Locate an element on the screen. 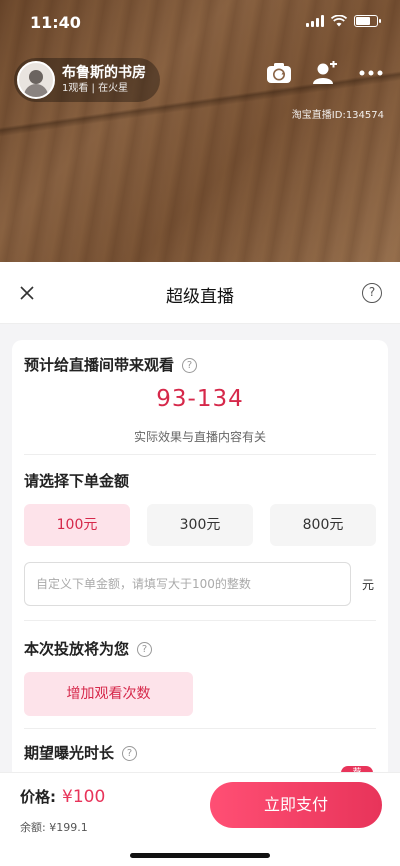 The image size is (400, 866). price: 价格: ¥100 is located at coordinates (63, 797).